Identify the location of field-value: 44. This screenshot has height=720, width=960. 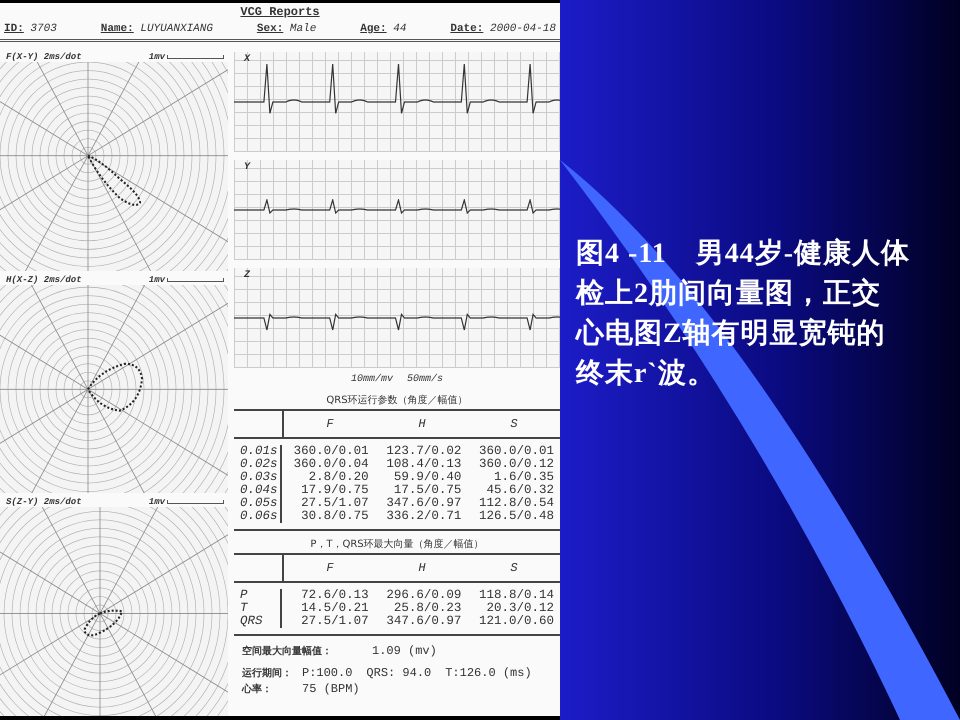
(399, 29).